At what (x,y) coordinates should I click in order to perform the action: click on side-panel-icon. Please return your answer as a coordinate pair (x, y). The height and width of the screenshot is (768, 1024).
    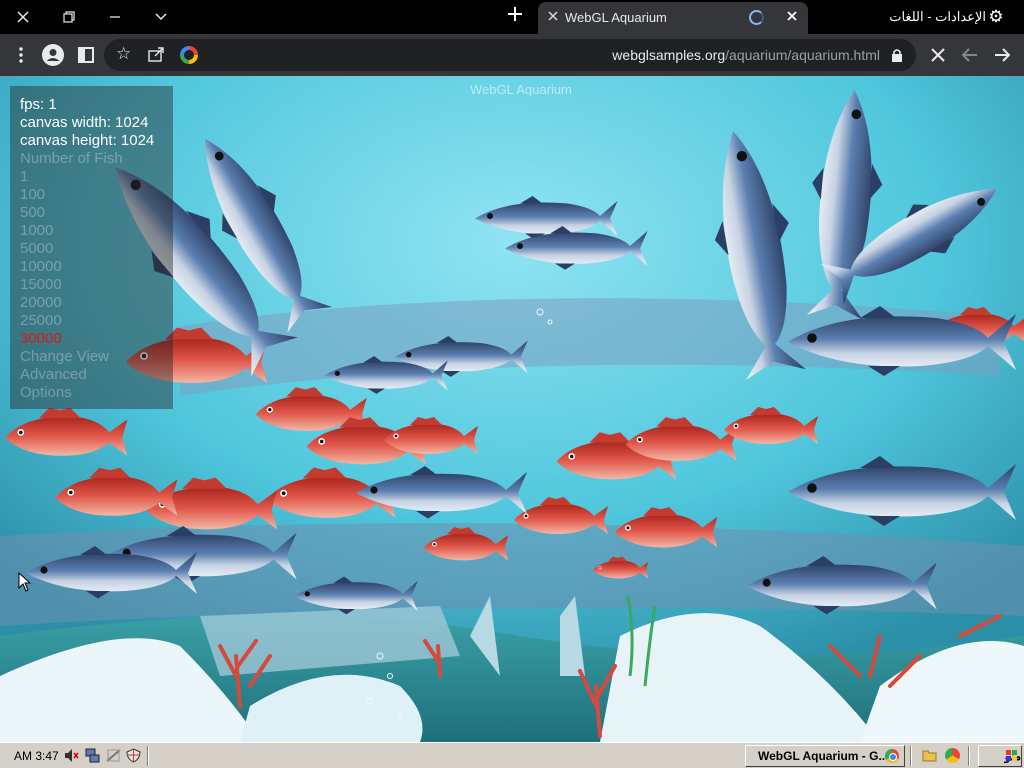
    Looking at the image, I should click on (86, 55).